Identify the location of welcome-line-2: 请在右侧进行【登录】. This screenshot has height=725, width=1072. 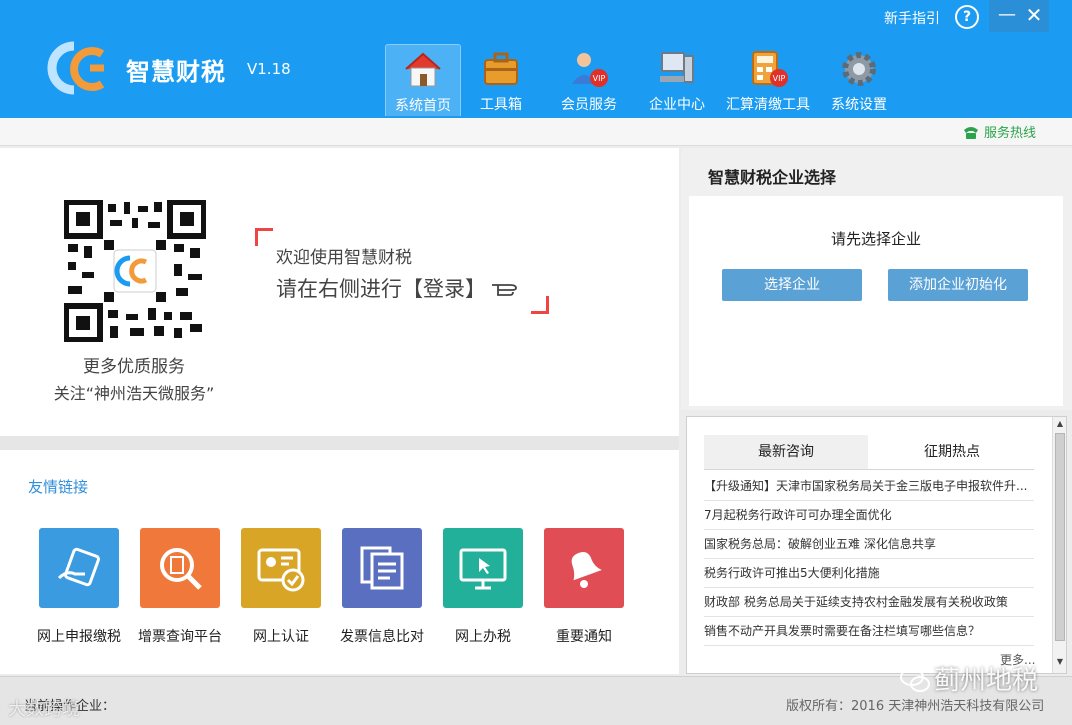
(398, 288).